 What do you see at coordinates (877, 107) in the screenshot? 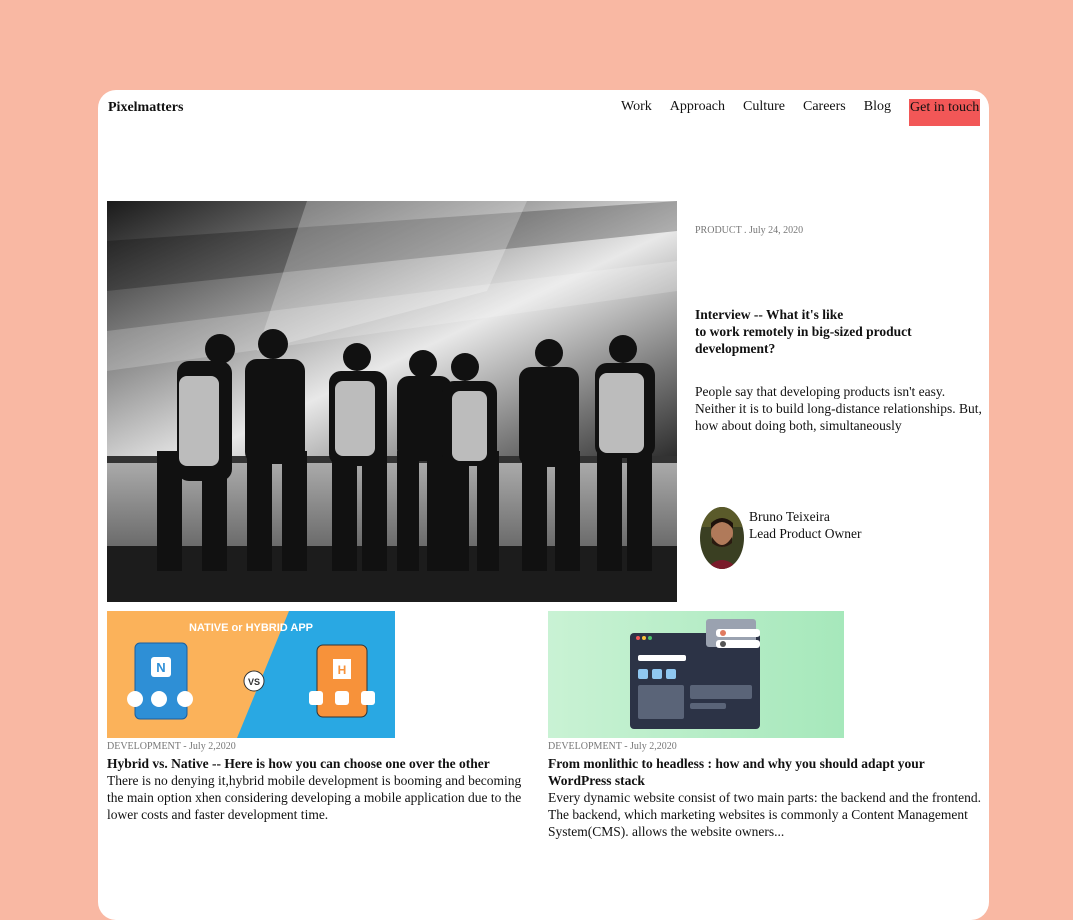
I see `nav-item-blog: Blog` at bounding box center [877, 107].